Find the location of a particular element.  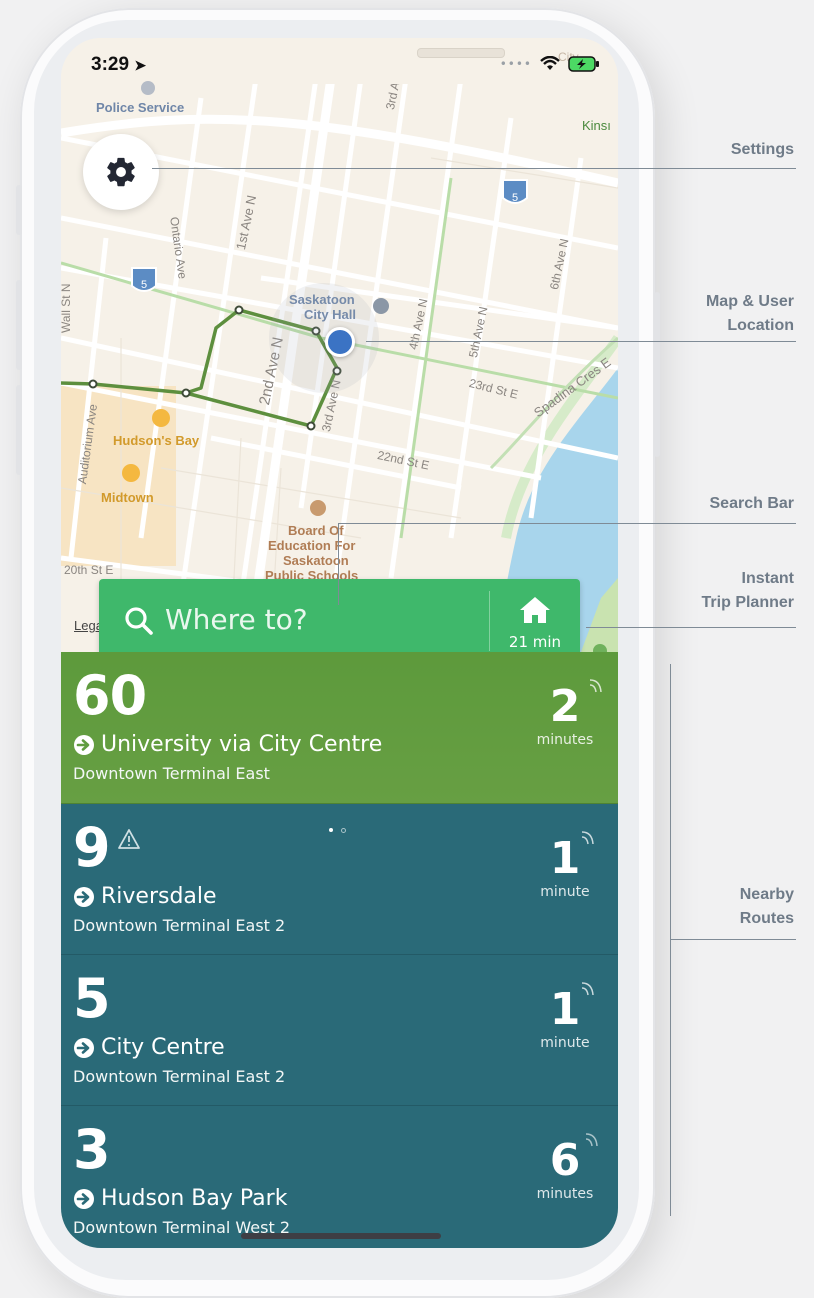

map-label-police: Police Service is located at coordinates (140, 107).